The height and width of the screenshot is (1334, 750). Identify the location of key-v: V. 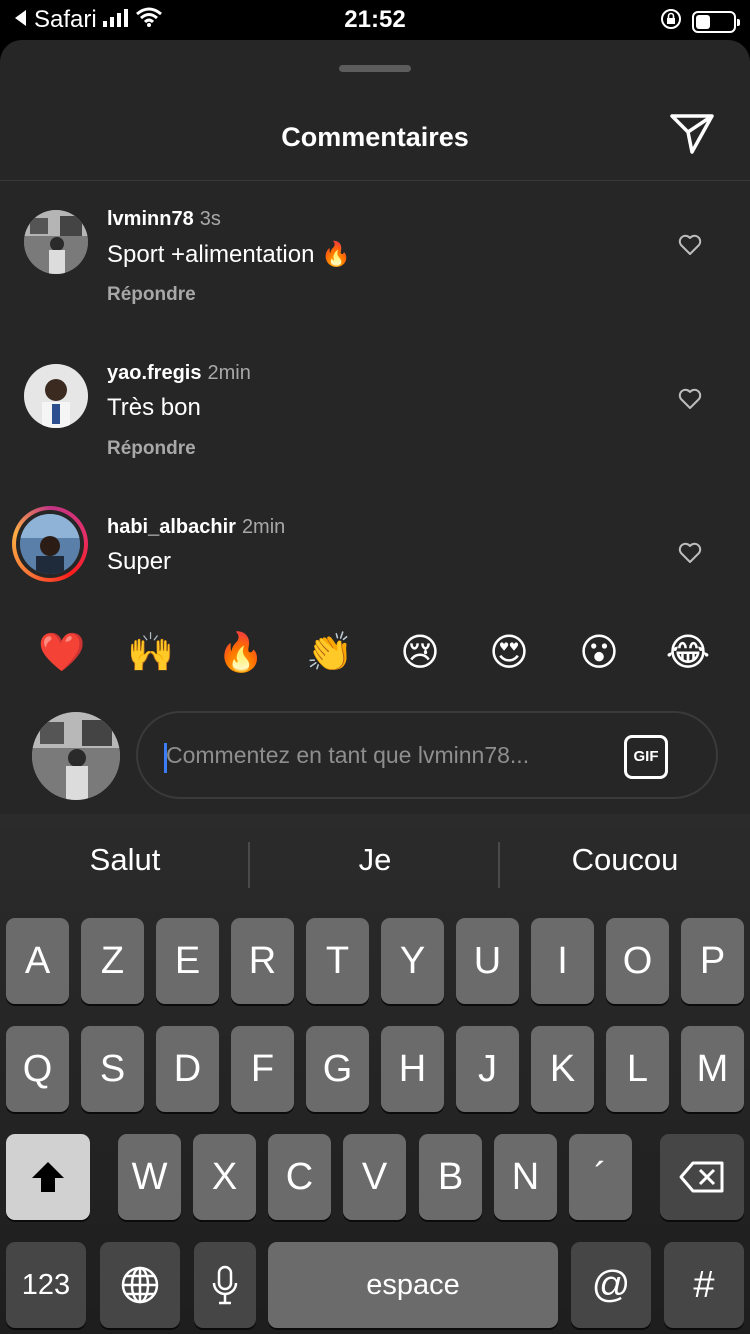
(374, 1177).